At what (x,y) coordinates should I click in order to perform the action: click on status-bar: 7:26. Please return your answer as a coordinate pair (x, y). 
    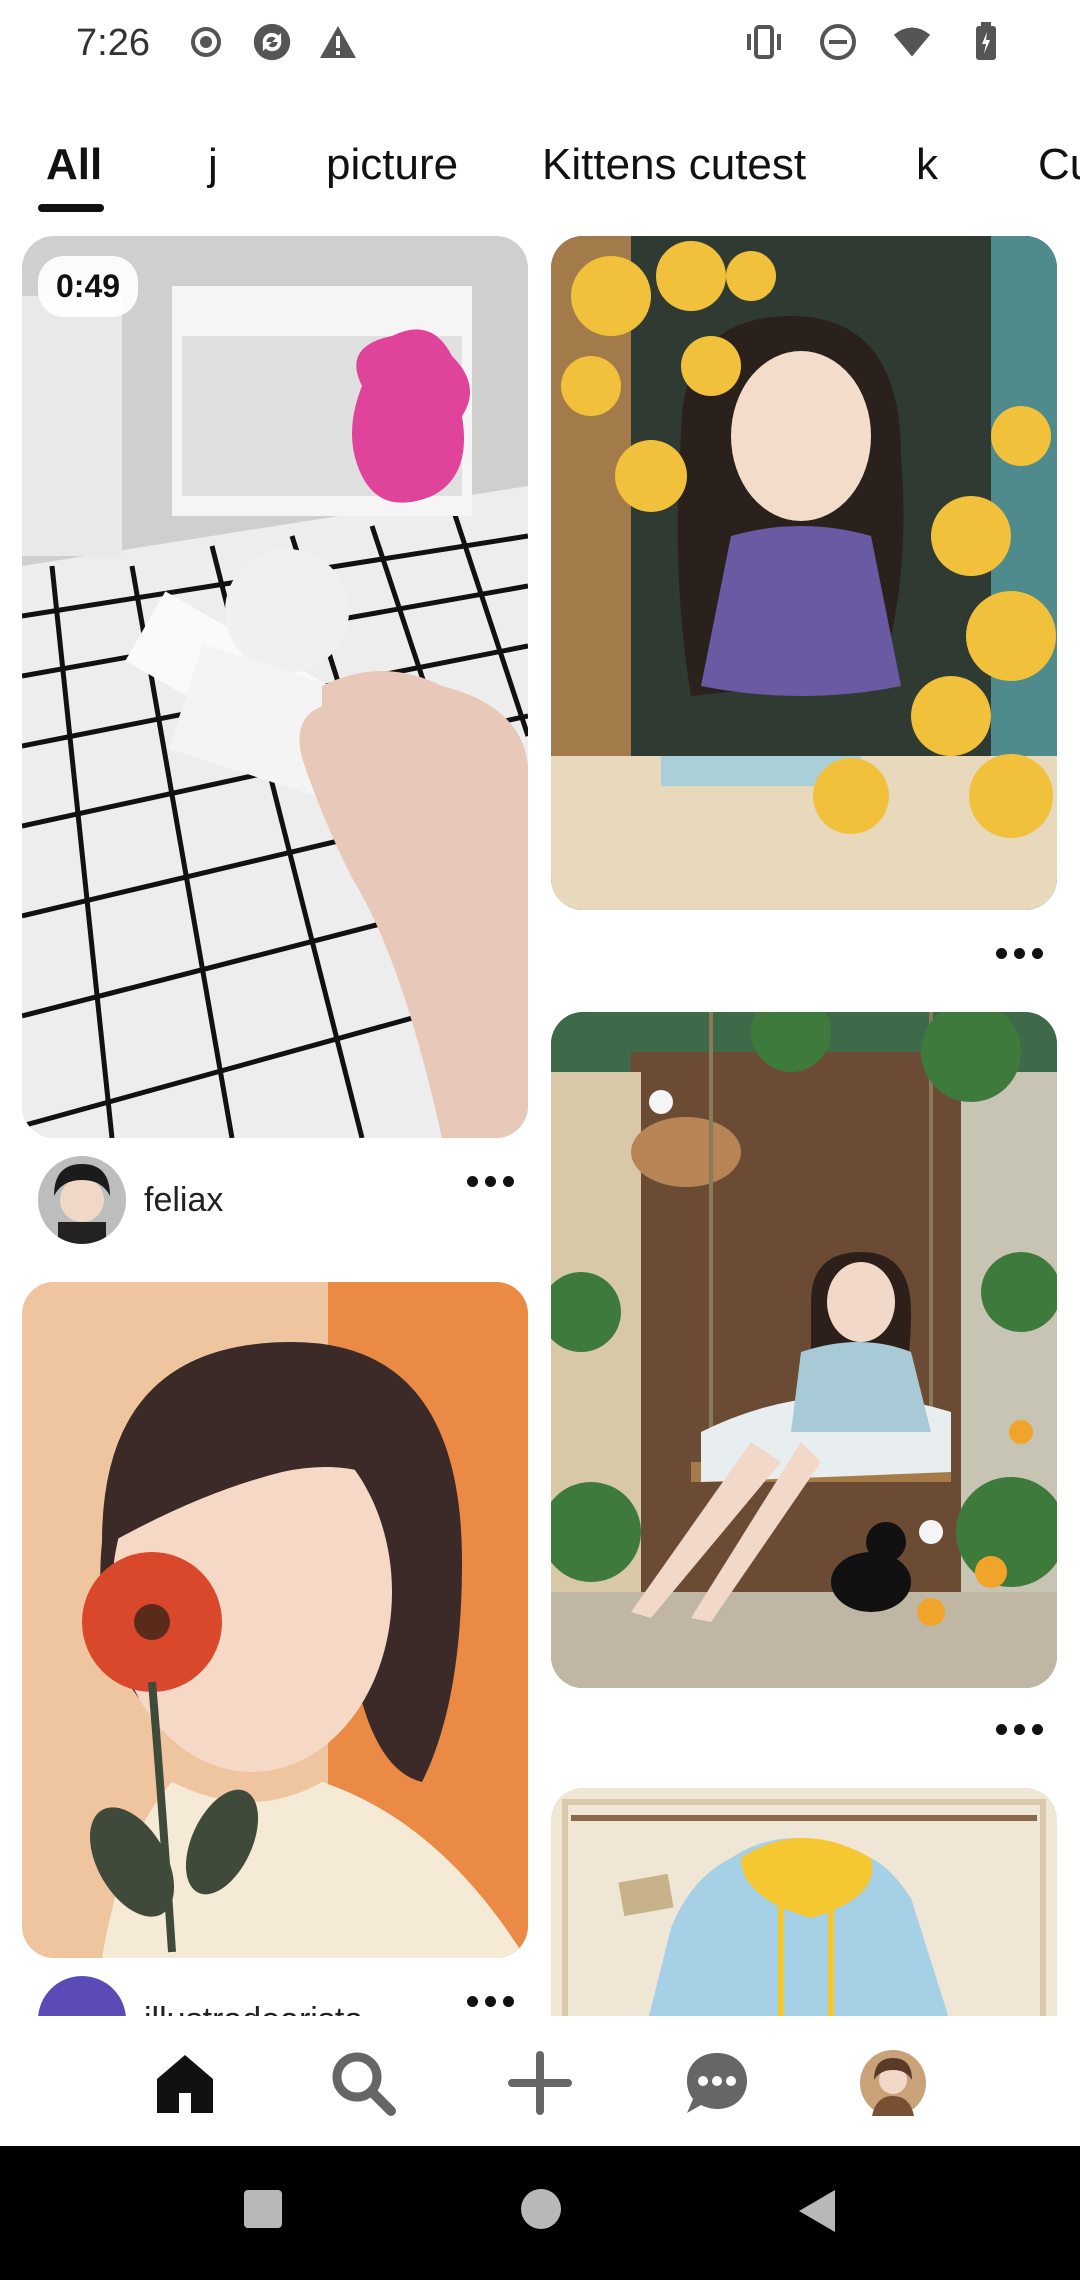
    Looking at the image, I should click on (540, 45).